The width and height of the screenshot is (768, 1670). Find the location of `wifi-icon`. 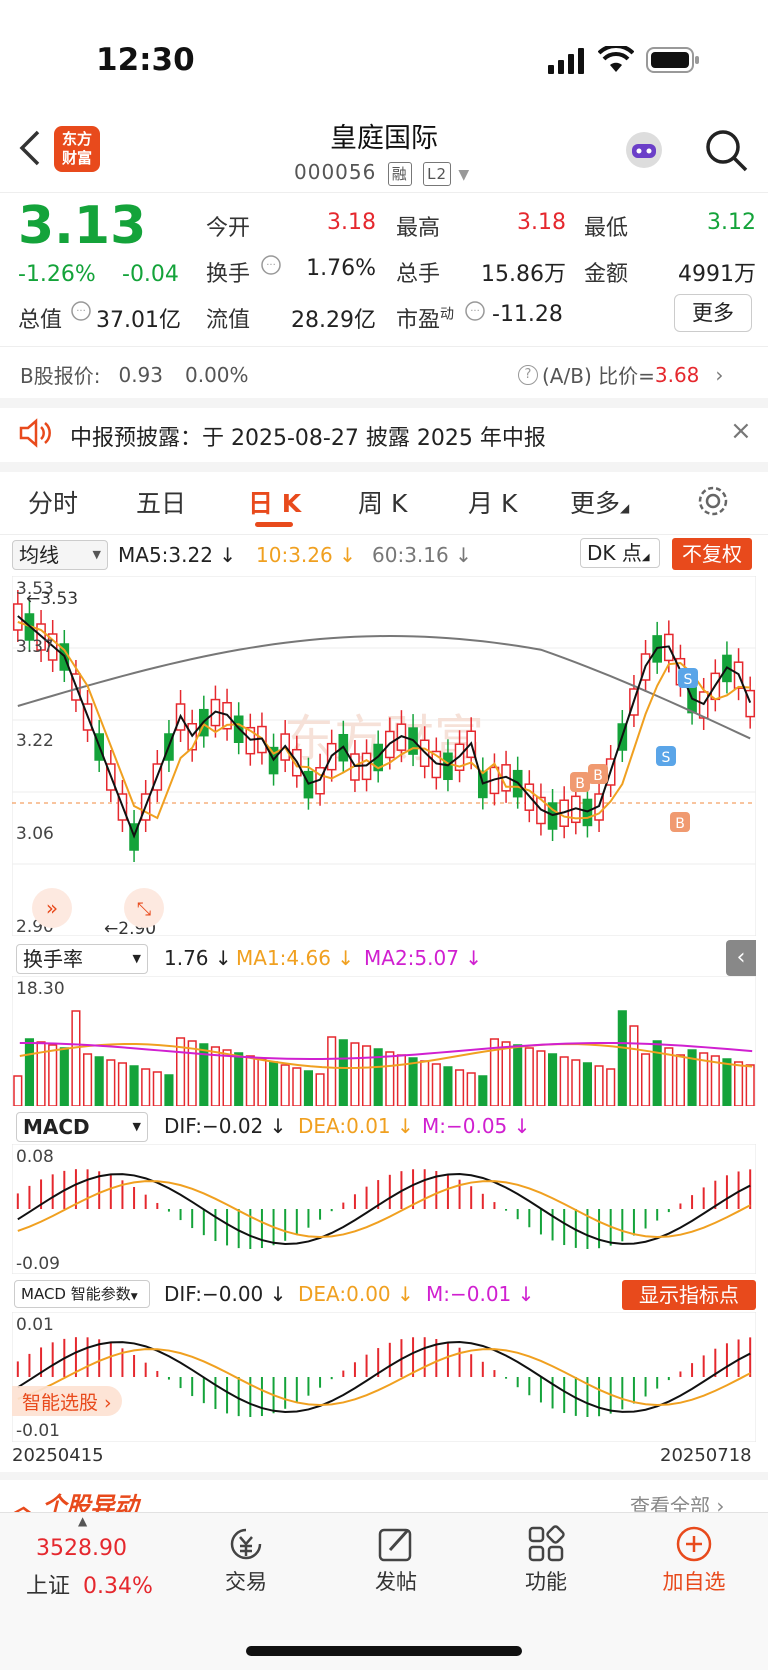

wifi-icon is located at coordinates (616, 59).